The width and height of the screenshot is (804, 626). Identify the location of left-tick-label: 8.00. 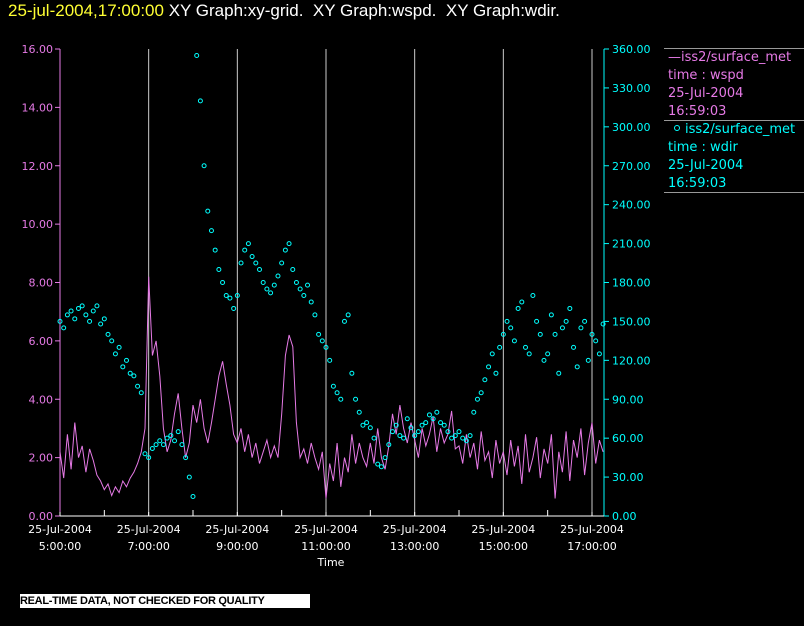
(41, 283).